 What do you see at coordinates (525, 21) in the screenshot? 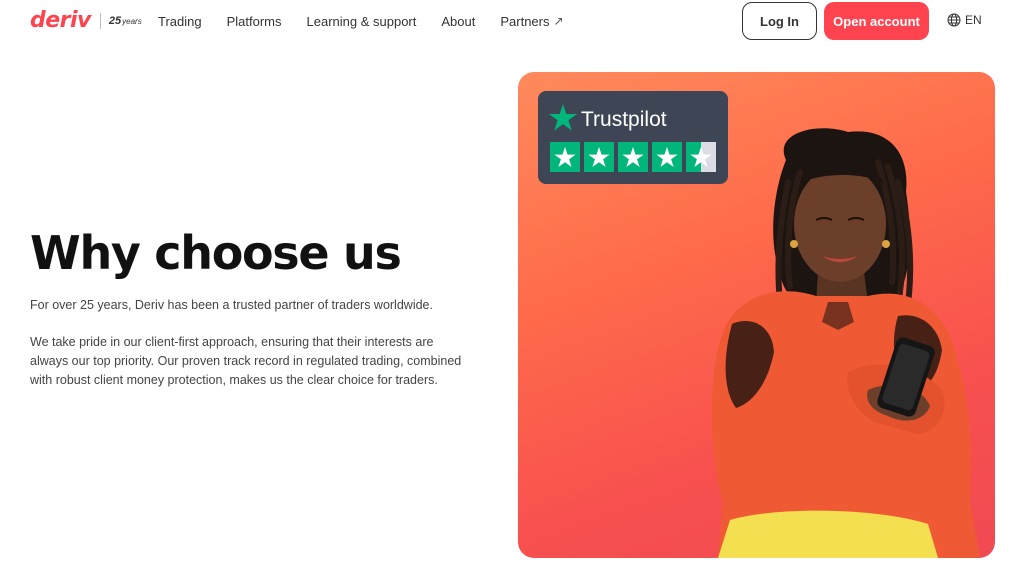
I see `nav-item-label: Partners` at bounding box center [525, 21].